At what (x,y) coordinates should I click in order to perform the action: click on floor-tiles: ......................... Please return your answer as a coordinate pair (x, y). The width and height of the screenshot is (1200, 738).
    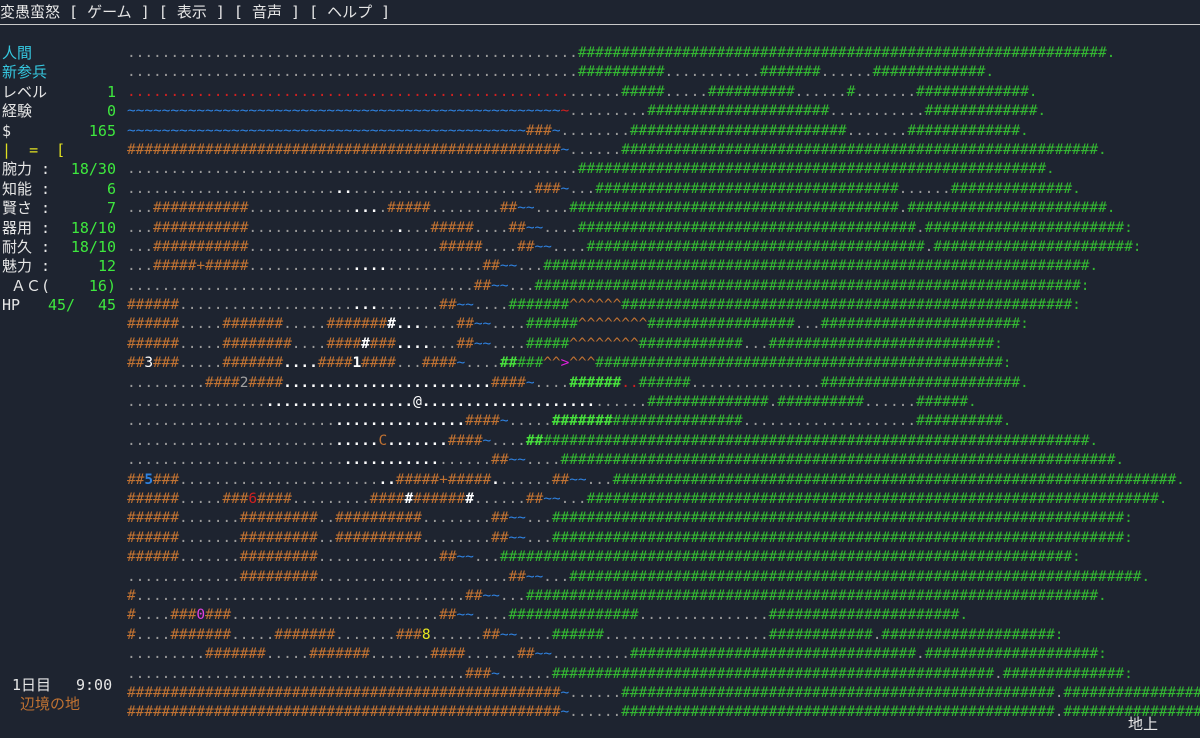
    Looking at the image, I should click on (335, 615).